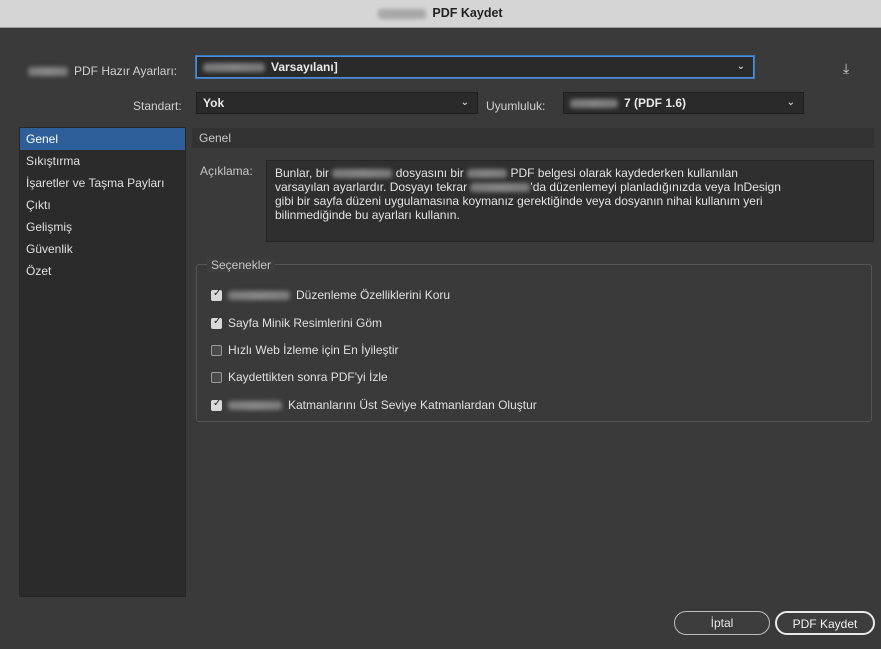 The width and height of the screenshot is (881, 649). What do you see at coordinates (102, 71) in the screenshot?
I see `preset-label: PDF Hazır Ayarları:` at bounding box center [102, 71].